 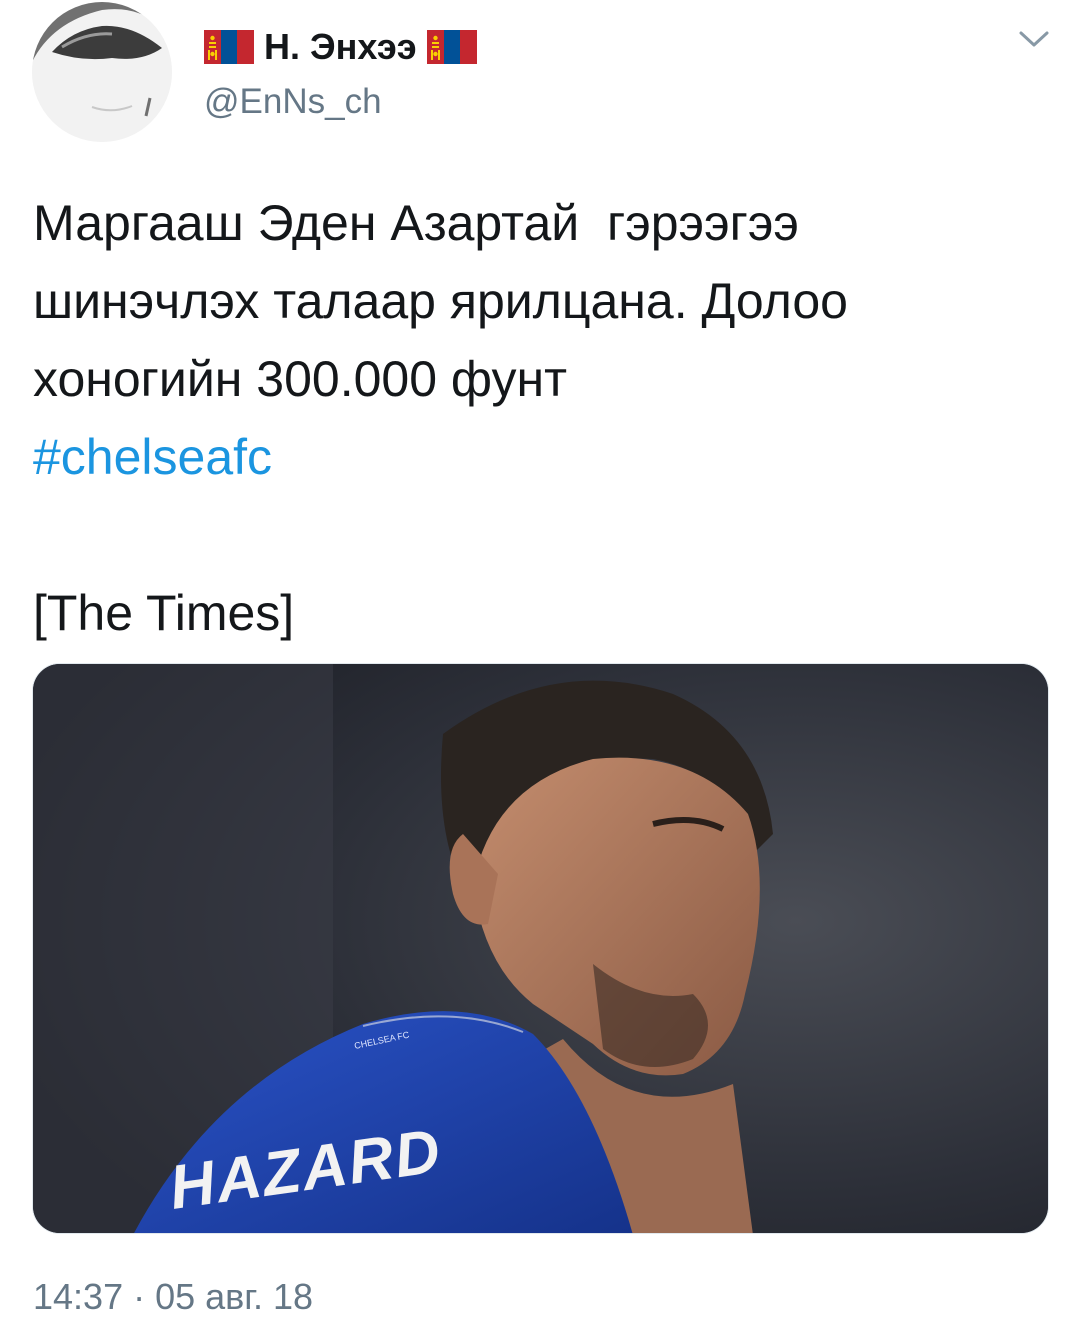 I want to click on avatar-image, so click(x=102, y=72).